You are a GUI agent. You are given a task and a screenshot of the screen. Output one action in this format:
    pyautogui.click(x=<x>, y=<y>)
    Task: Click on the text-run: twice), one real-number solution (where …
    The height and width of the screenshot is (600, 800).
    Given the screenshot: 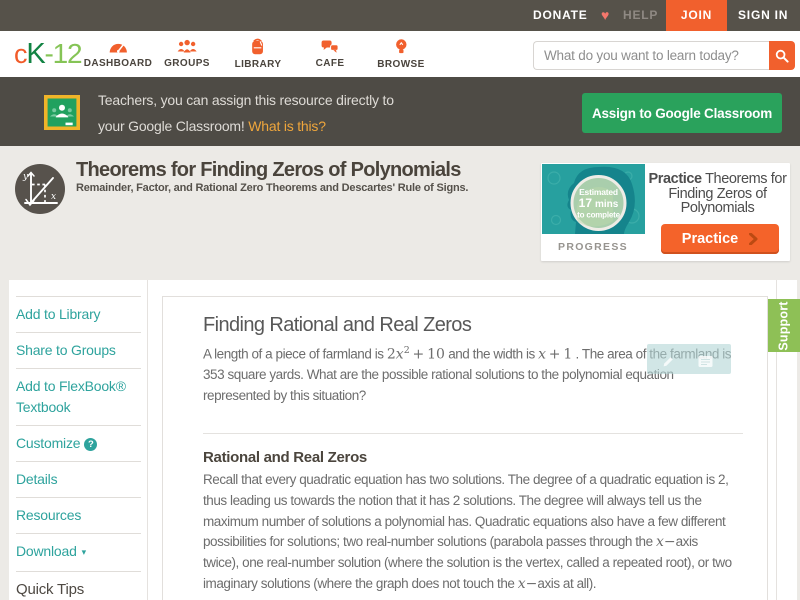 What is the action you would take?
    pyautogui.click(x=467, y=563)
    